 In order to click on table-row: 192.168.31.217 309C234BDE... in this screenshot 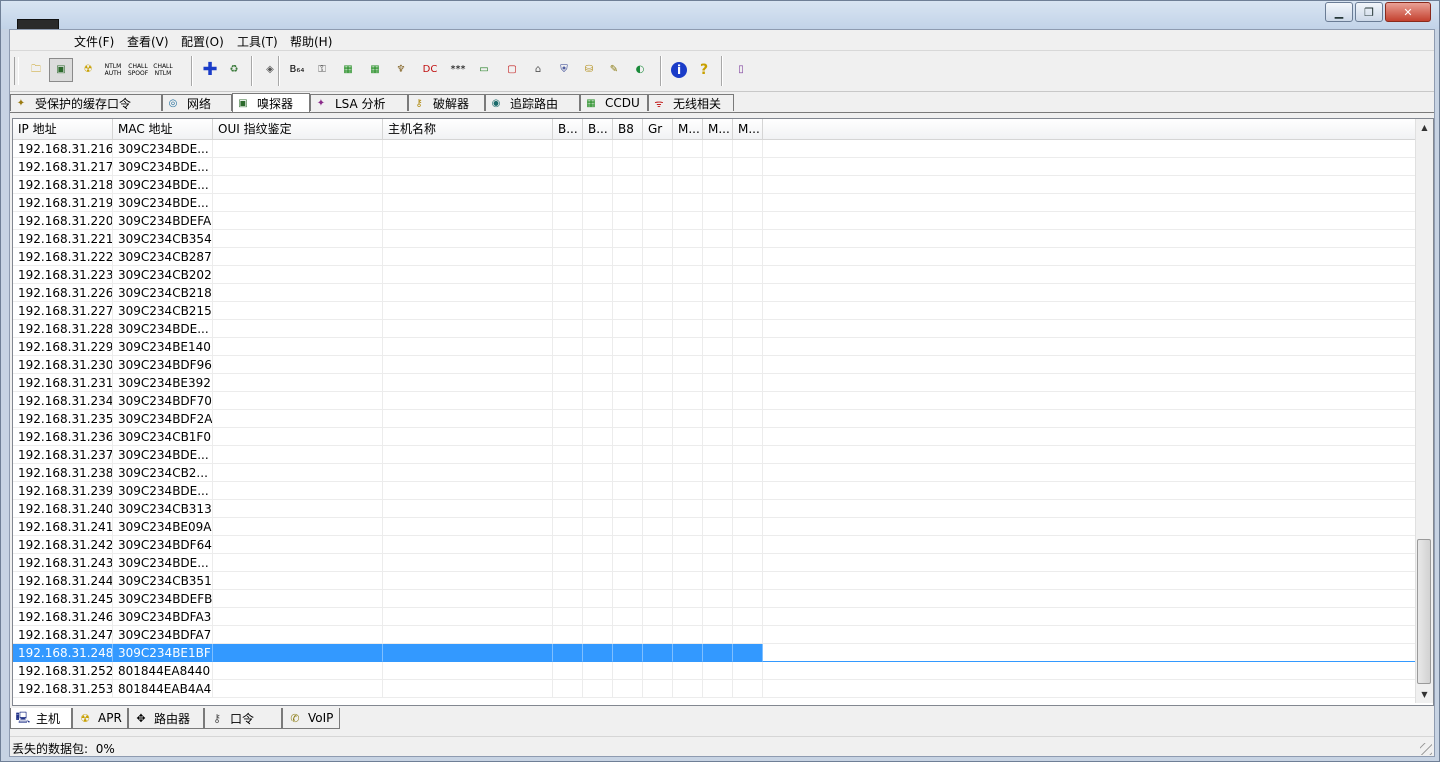, I will do `click(714, 167)`.